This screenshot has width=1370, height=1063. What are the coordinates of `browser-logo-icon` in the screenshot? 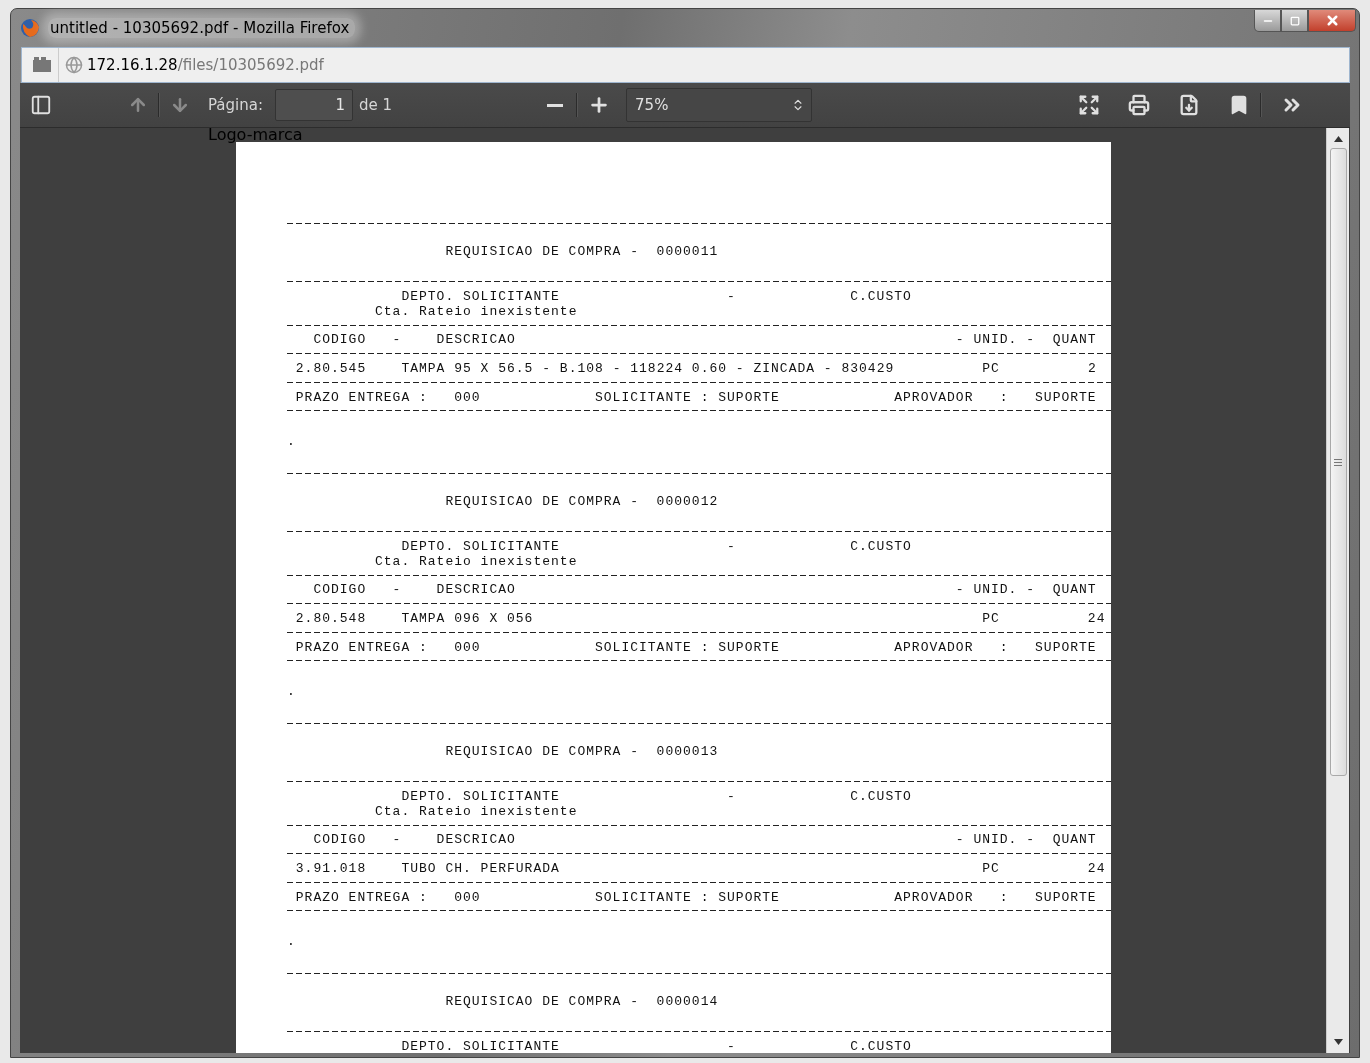 It's located at (30, 27).